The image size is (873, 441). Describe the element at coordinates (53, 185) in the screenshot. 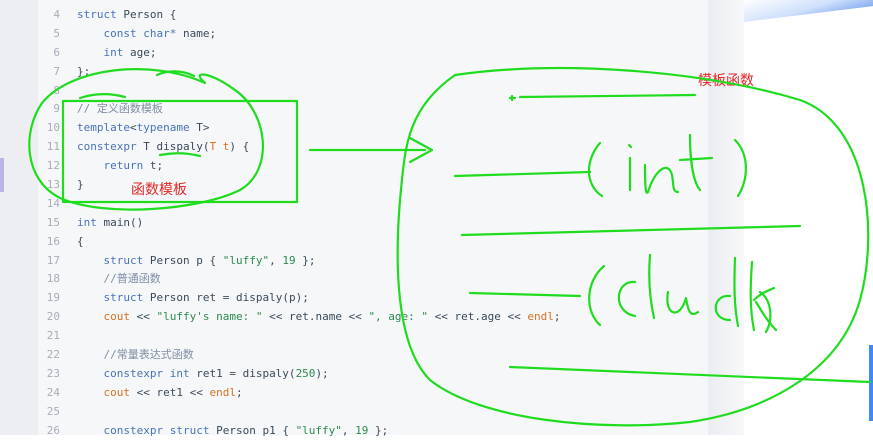

I see `line-number: 13` at that location.